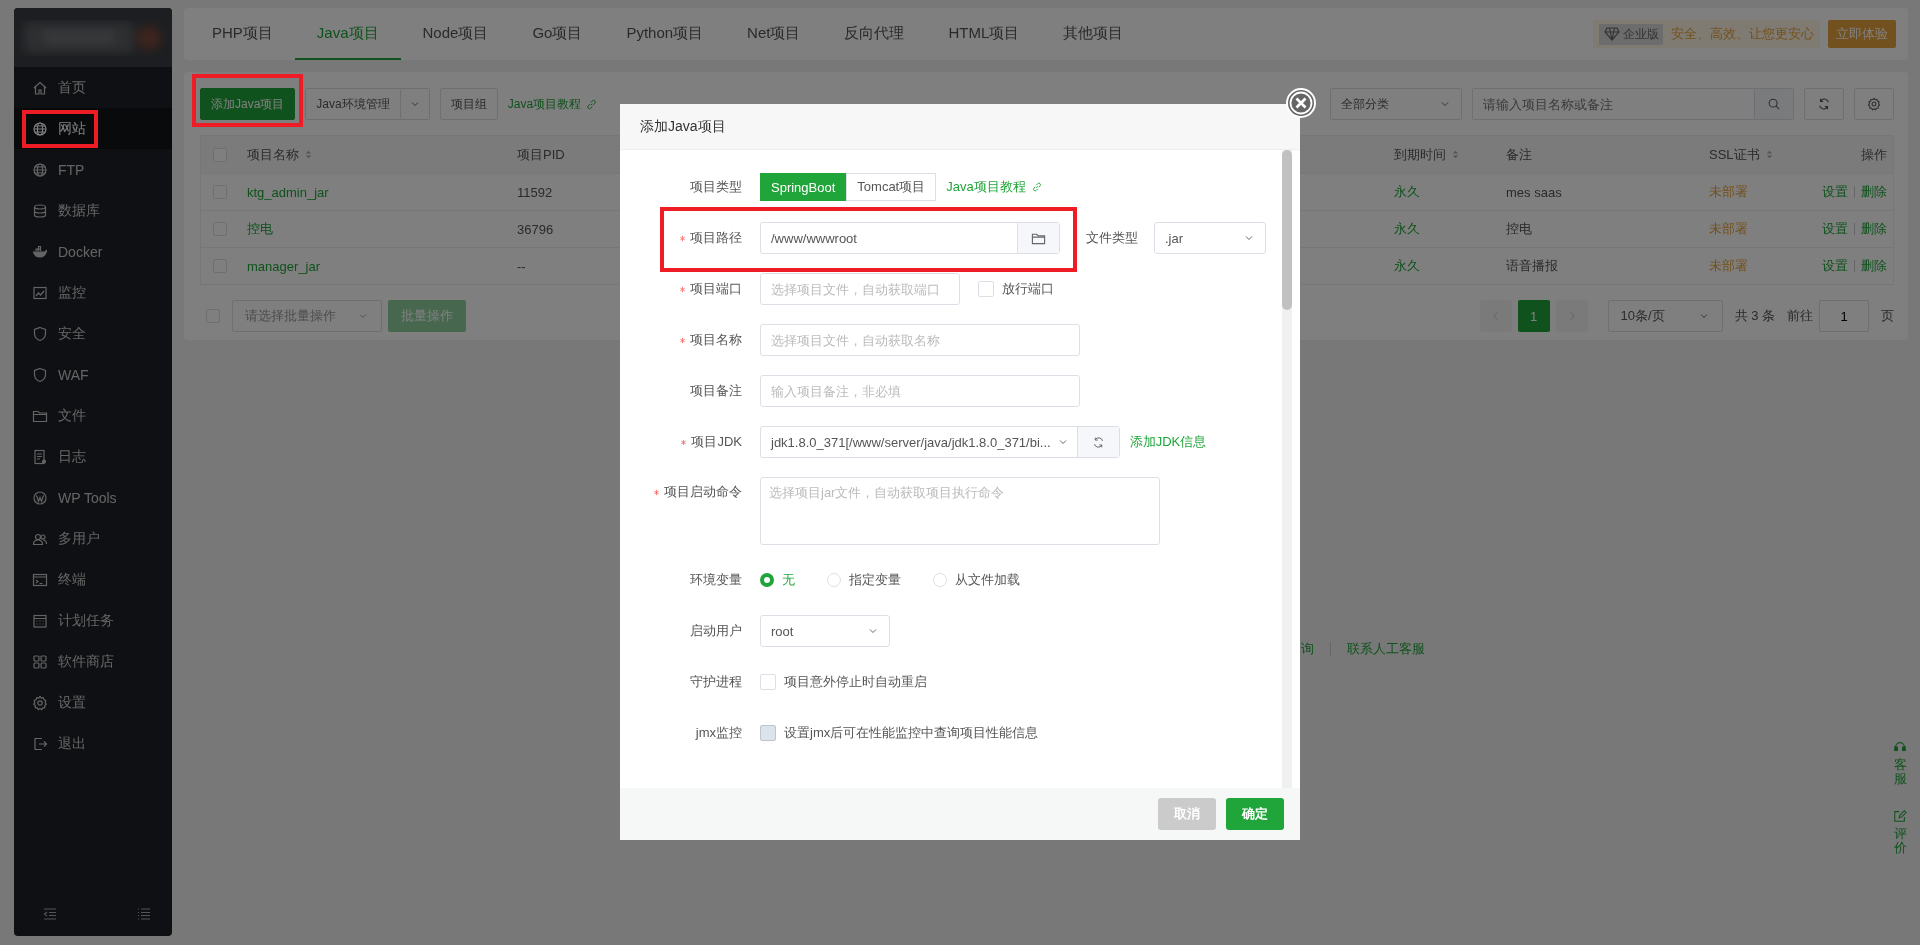  Describe the element at coordinates (40, 579) in the screenshot. I see `terminal-icon` at that location.